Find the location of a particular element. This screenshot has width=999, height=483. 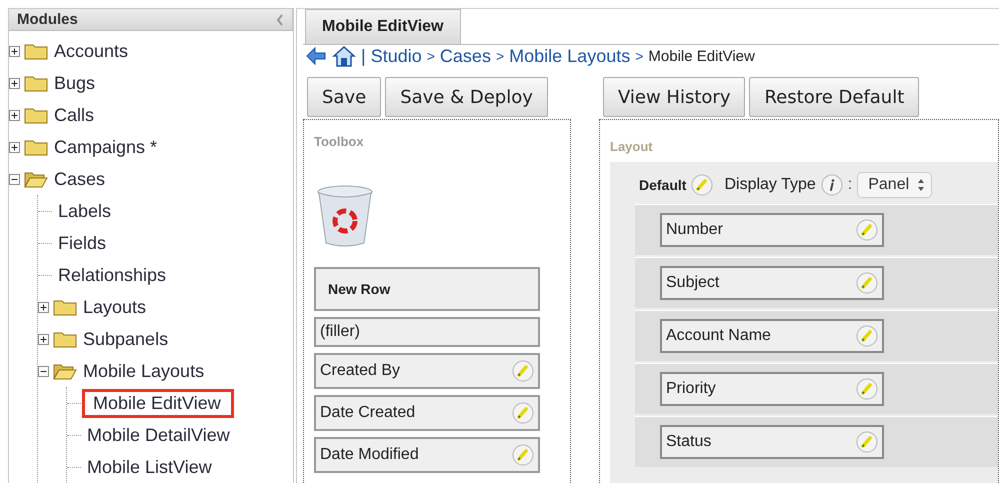

toolbar-button: Save & Deploy is located at coordinates (466, 97).